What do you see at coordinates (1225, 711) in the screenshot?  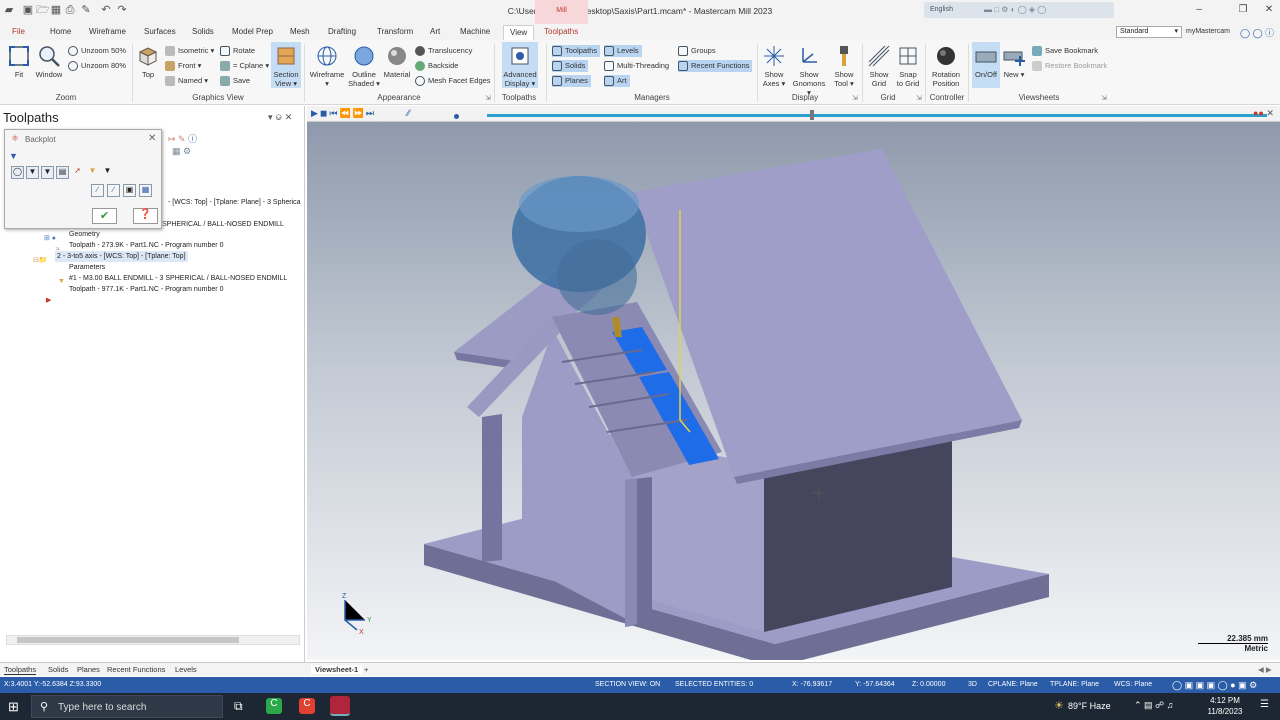 I see `clock-date: 11/8/2023` at bounding box center [1225, 711].